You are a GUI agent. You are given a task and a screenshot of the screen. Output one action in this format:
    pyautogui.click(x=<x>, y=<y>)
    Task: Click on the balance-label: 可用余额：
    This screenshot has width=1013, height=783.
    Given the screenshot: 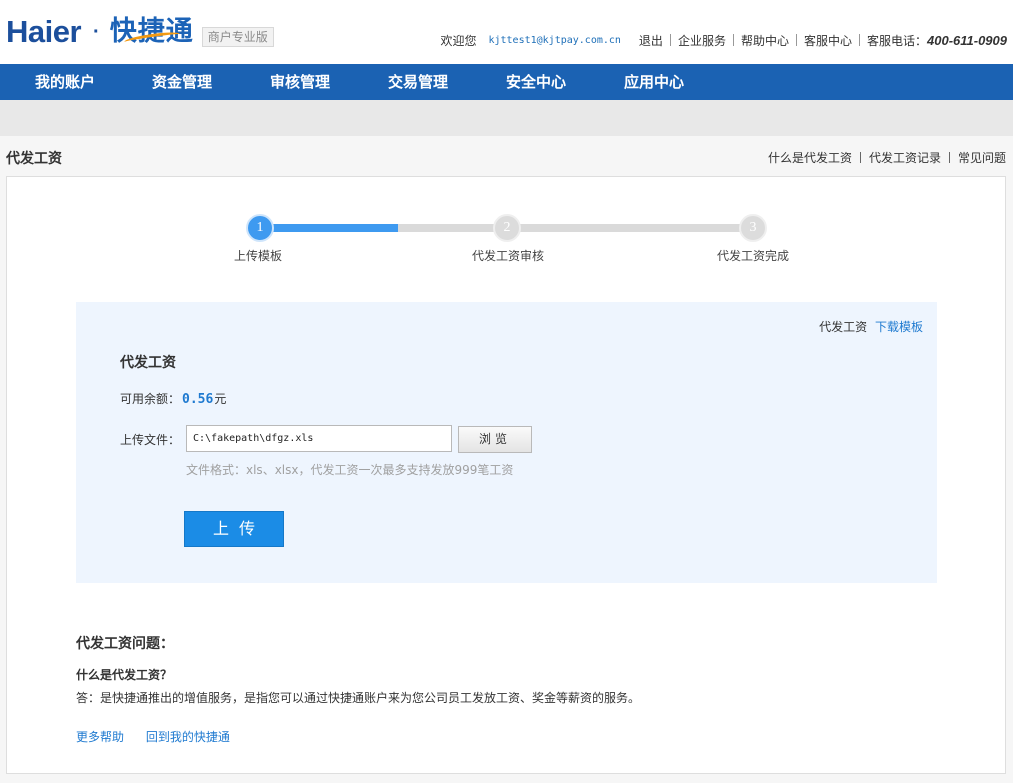 What is the action you would take?
    pyautogui.click(x=150, y=399)
    